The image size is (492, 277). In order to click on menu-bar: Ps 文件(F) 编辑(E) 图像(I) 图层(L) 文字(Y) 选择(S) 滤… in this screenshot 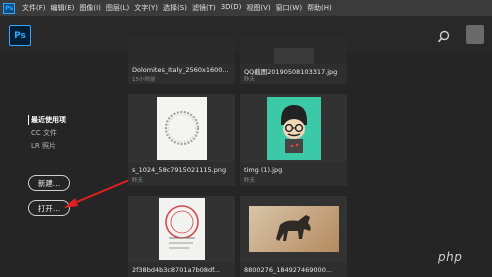, I will do `click(246, 8)`.